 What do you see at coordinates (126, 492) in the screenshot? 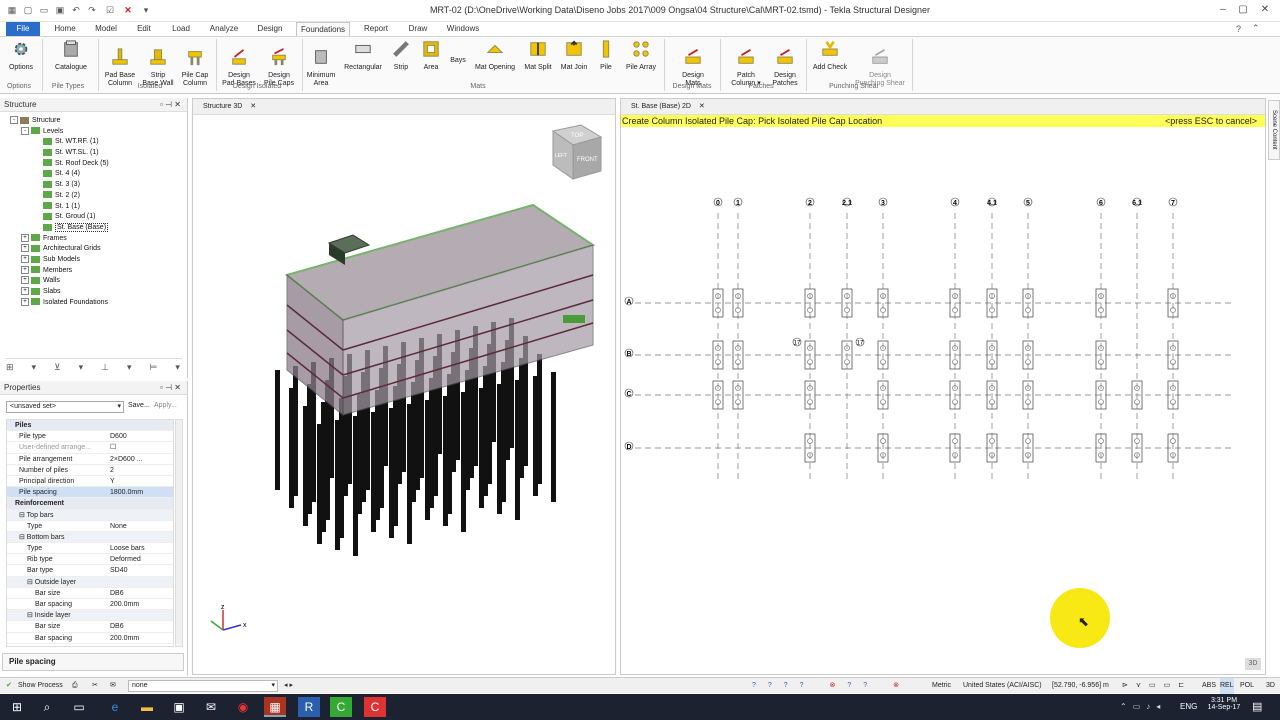
I see `property-value: 1800.0mm` at bounding box center [126, 492].